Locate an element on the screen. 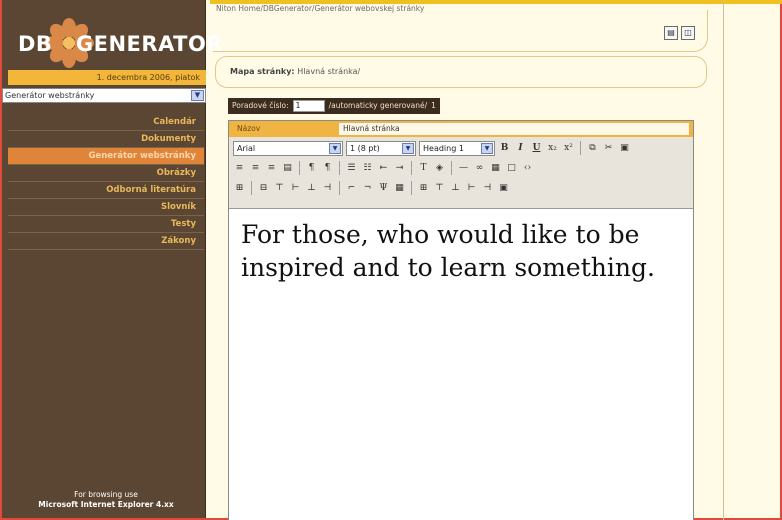 The image size is (782, 520). format-select: Heading 1 ▼ is located at coordinates (457, 148).